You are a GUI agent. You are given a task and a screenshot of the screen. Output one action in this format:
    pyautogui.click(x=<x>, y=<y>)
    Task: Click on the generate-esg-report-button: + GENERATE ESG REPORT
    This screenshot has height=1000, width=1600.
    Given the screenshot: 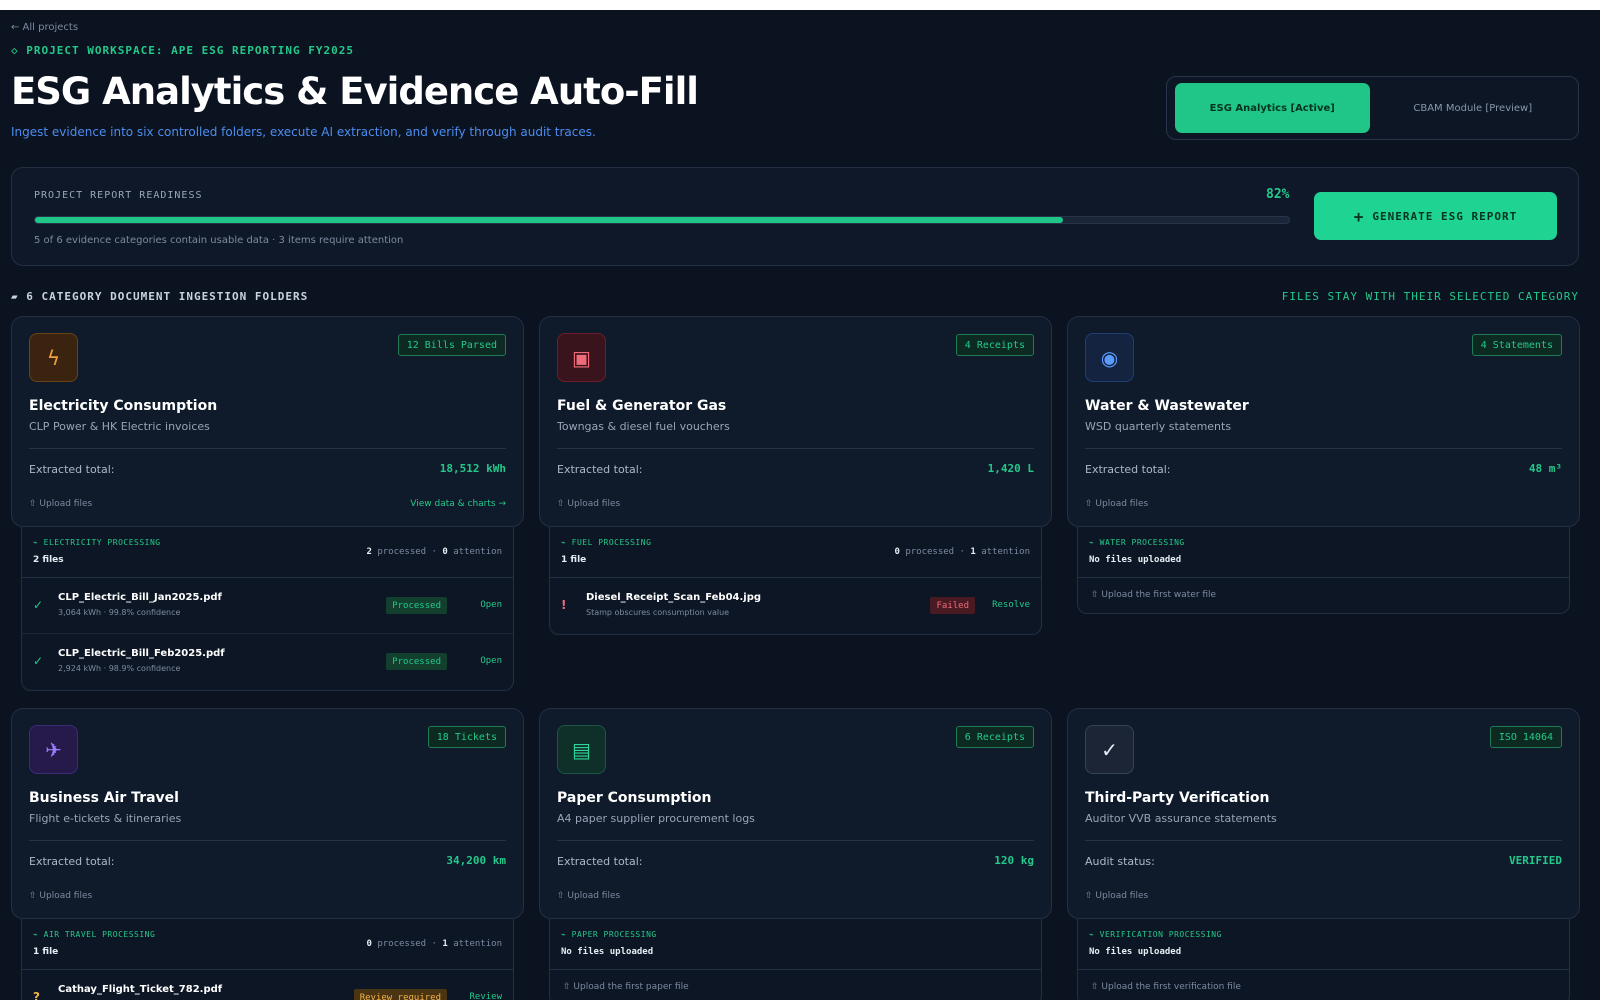 What is the action you would take?
    pyautogui.click(x=1435, y=216)
    